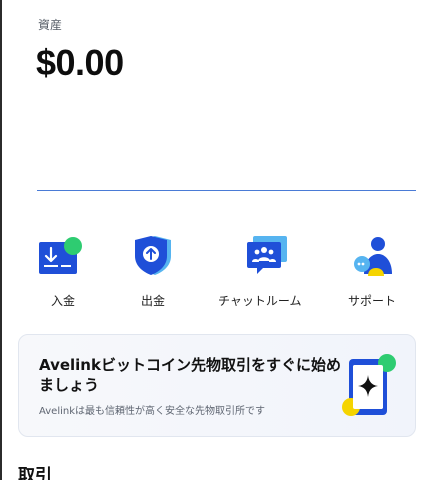 This screenshot has width=431, height=480. I want to click on chat-room-label: チャットルーム, so click(260, 301).